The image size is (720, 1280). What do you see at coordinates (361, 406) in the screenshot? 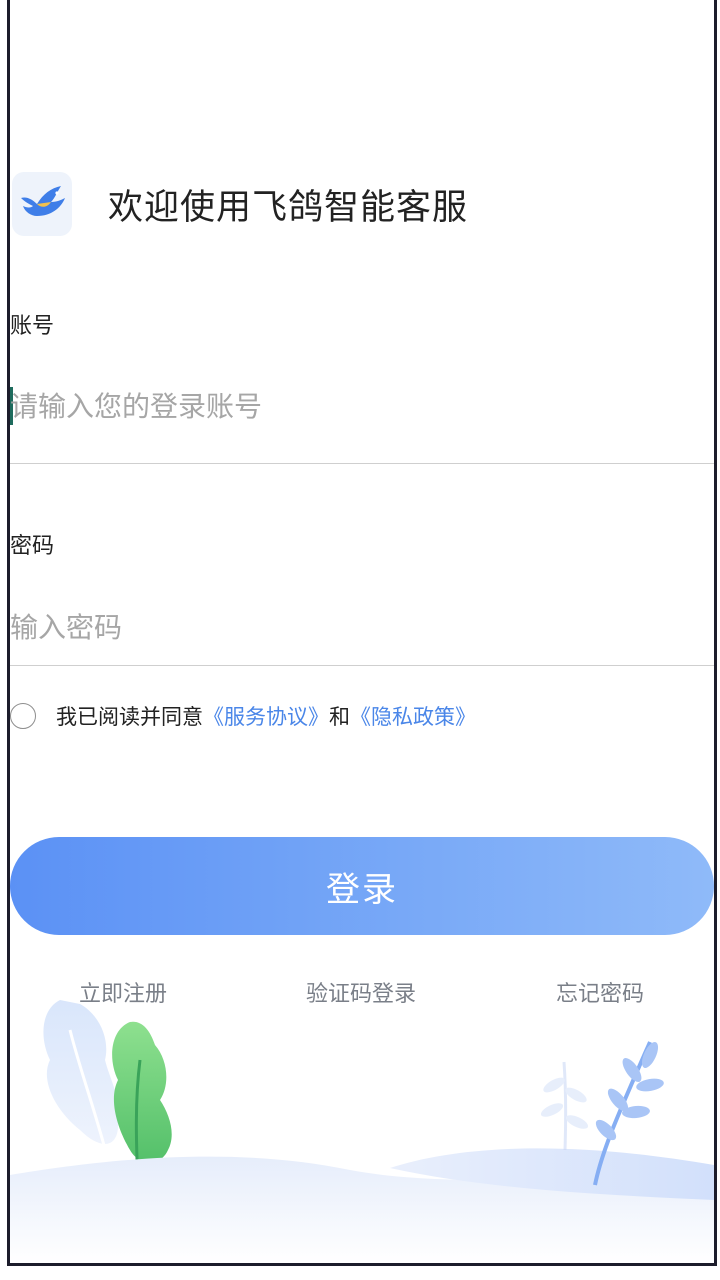
I see `account-input` at bounding box center [361, 406].